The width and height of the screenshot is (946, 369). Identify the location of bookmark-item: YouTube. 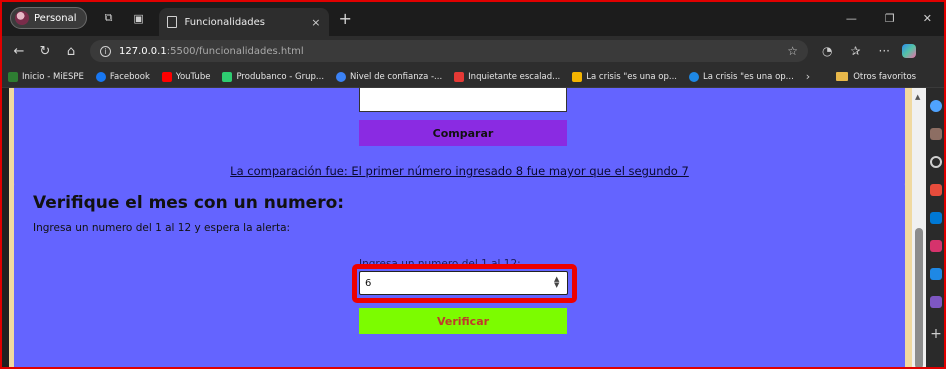
(186, 76).